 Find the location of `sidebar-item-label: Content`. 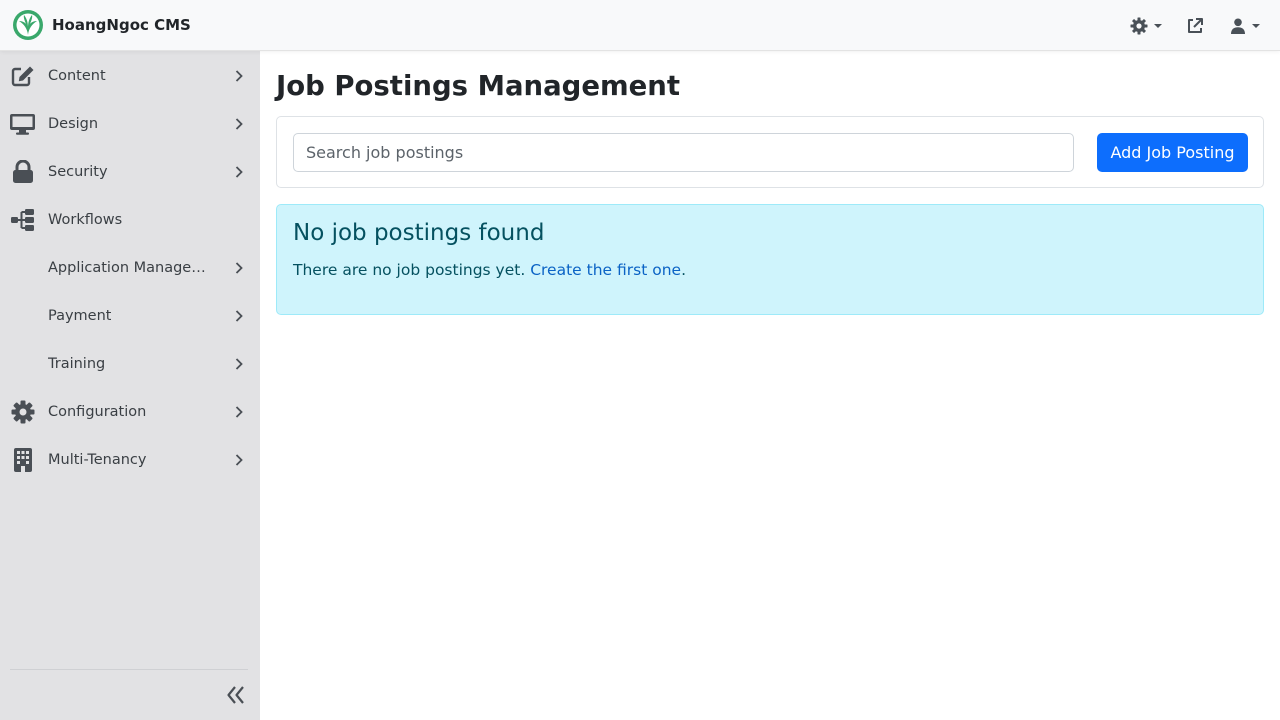

sidebar-item-label: Content is located at coordinates (77, 76).